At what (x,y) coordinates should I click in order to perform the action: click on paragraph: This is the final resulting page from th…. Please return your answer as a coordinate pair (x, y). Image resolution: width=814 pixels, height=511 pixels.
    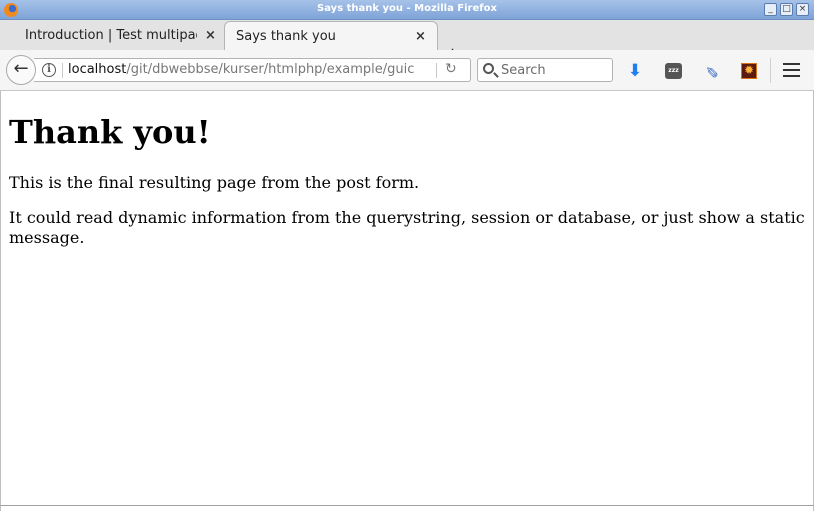
    Looking at the image, I should click on (214, 182).